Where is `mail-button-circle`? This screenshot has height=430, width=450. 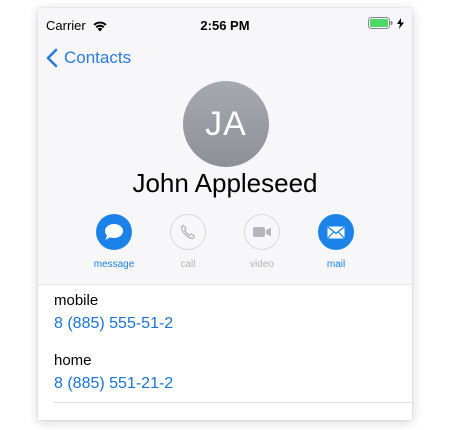 mail-button-circle is located at coordinates (336, 232).